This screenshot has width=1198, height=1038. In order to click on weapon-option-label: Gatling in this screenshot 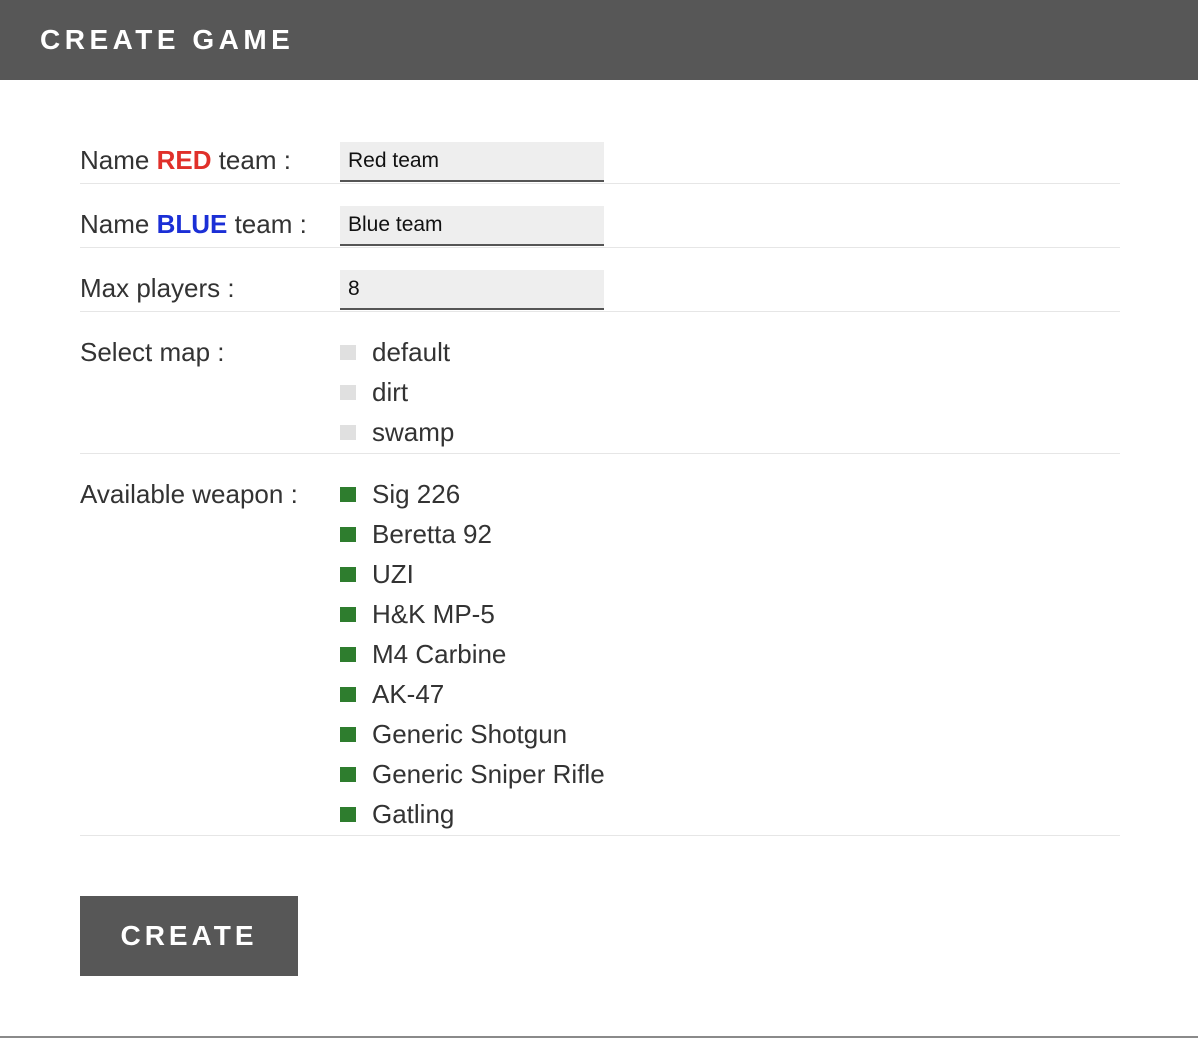, I will do `click(413, 814)`.